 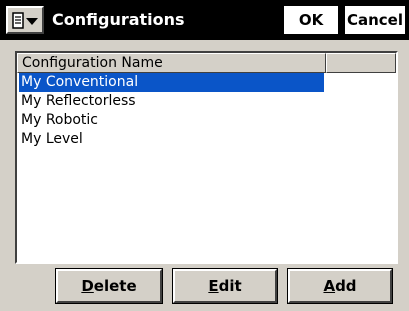 What do you see at coordinates (230, 286) in the screenshot?
I see `edit-label-rest: dit` at bounding box center [230, 286].